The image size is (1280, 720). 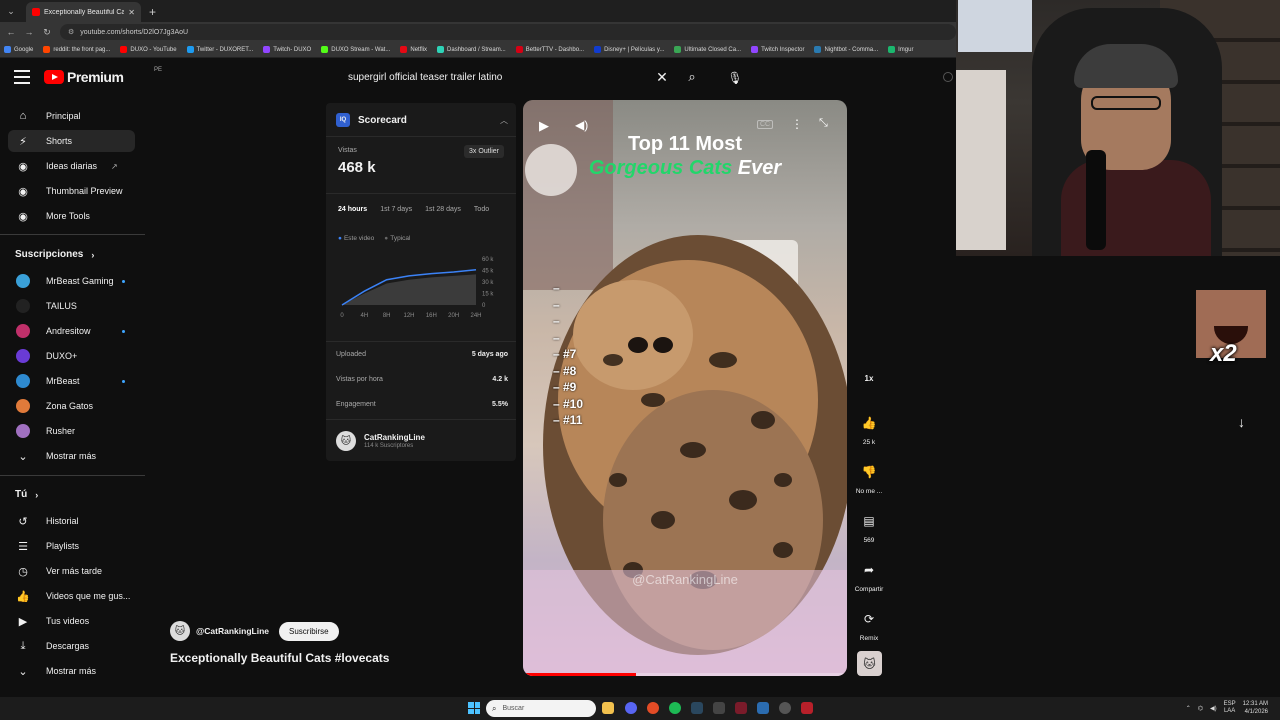 What do you see at coordinates (1255, 708) in the screenshot?
I see `clock: 12:31 AM 4/1/2026` at bounding box center [1255, 708].